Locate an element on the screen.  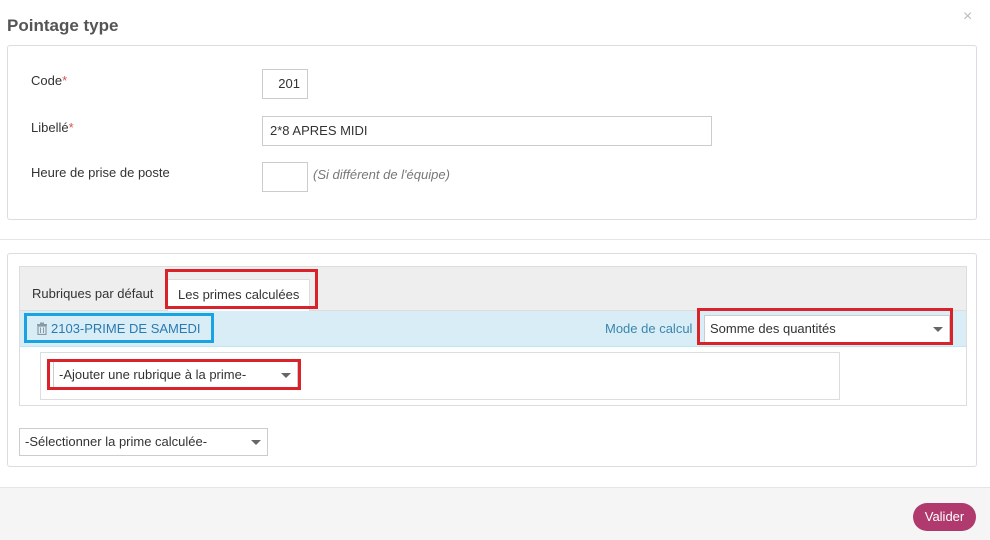
trash-icon is located at coordinates (42, 328).